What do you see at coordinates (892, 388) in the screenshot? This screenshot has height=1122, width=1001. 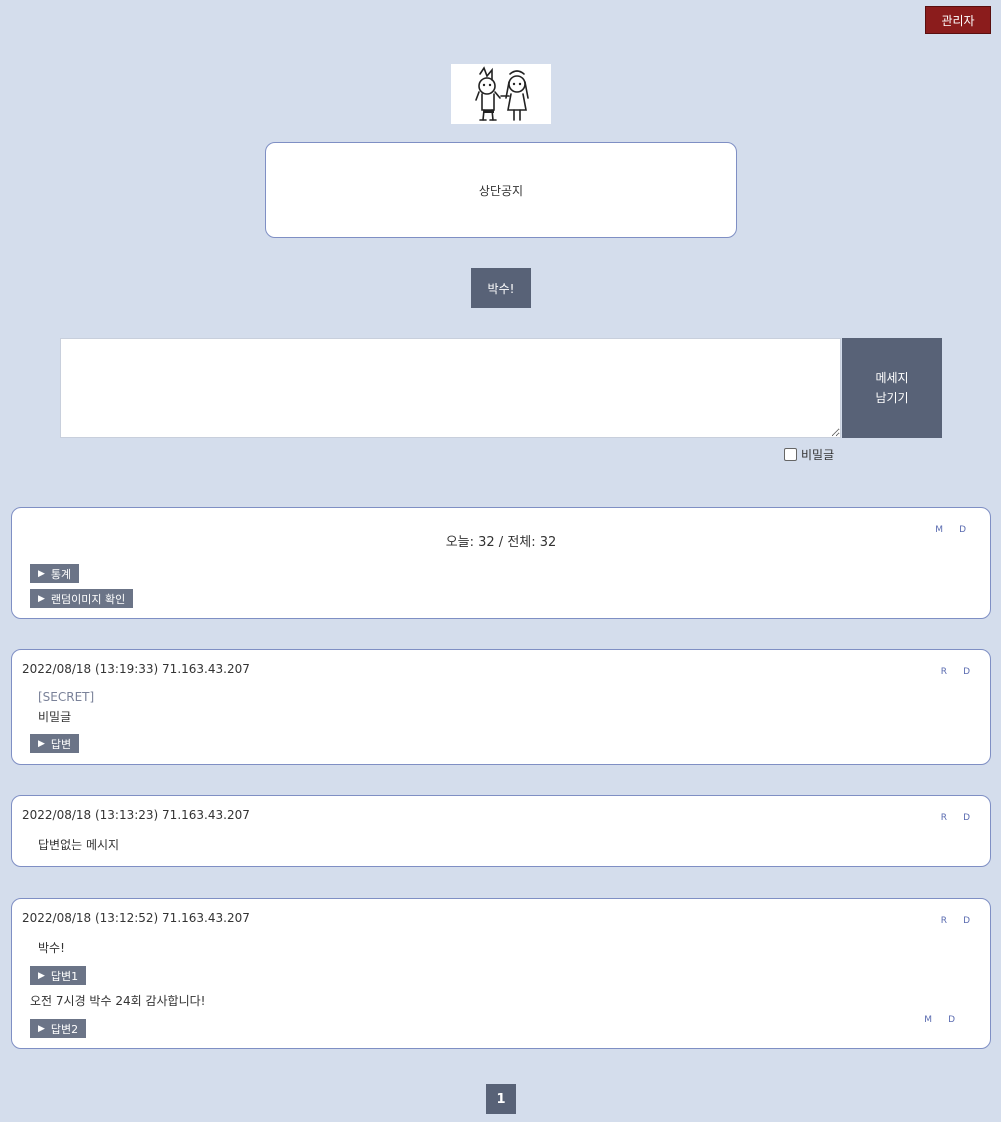 I see `send-message-button: 메세지 남기기` at bounding box center [892, 388].